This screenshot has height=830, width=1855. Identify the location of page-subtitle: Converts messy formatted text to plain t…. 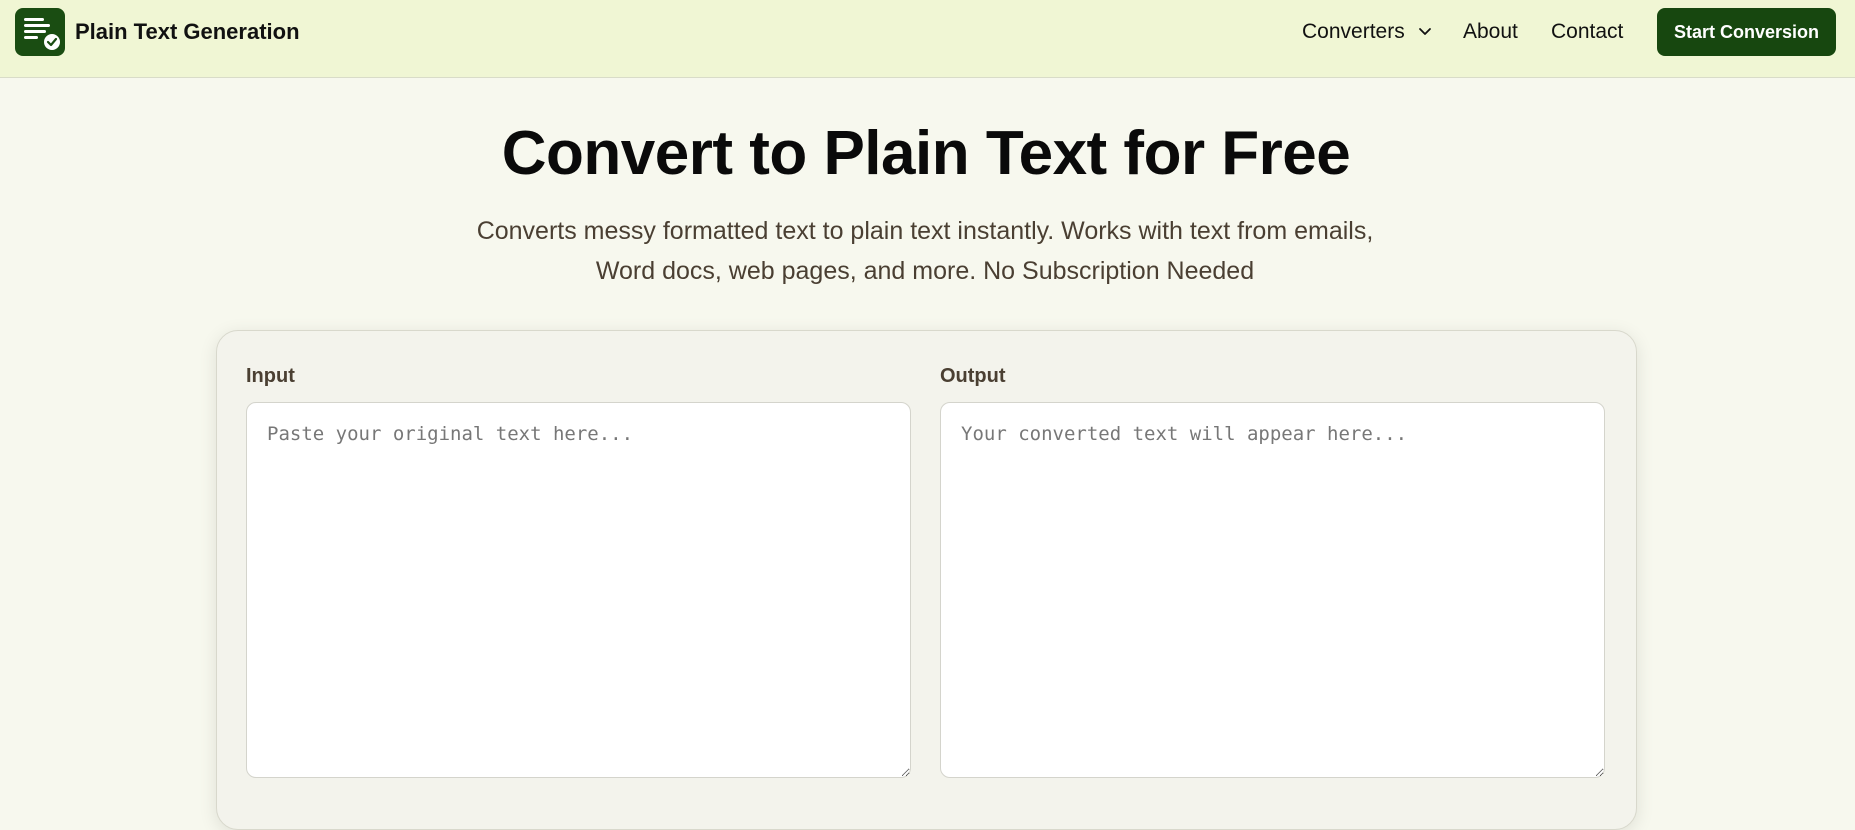
(925, 251).